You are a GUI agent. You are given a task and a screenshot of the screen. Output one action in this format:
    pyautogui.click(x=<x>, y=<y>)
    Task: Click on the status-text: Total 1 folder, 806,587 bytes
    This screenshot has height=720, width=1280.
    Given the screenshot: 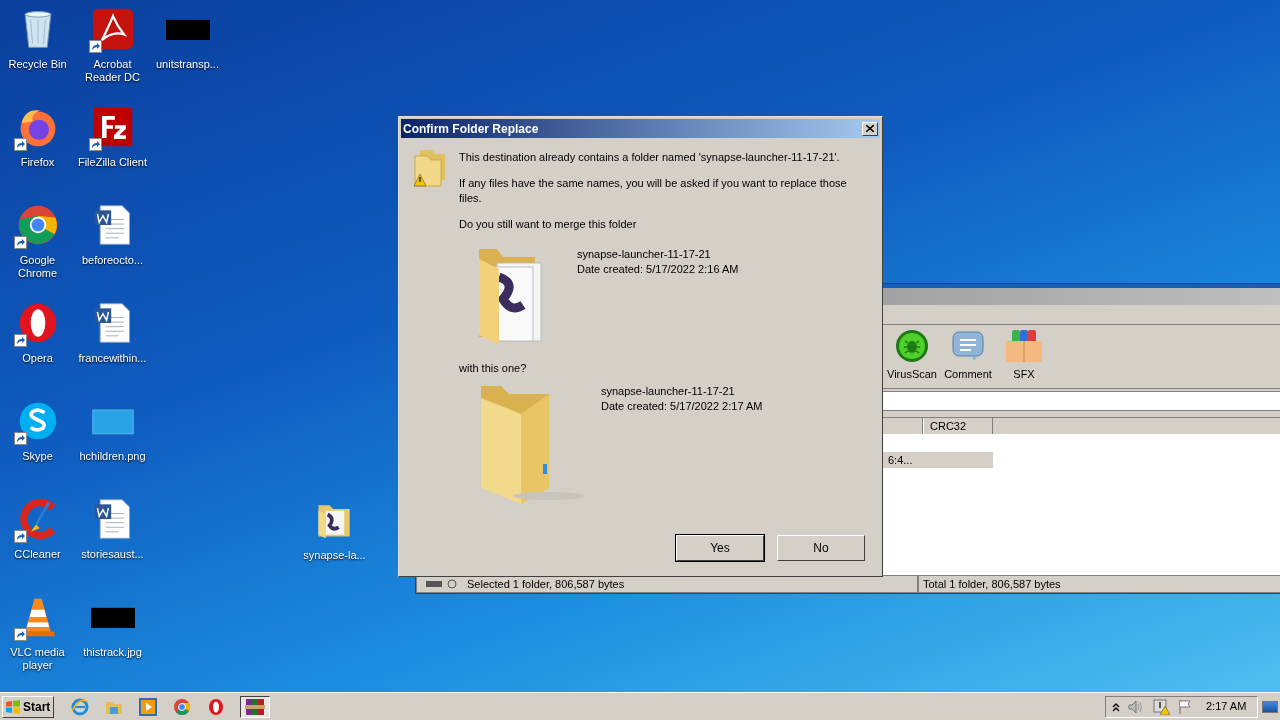 What is the action you would take?
    pyautogui.click(x=1099, y=584)
    